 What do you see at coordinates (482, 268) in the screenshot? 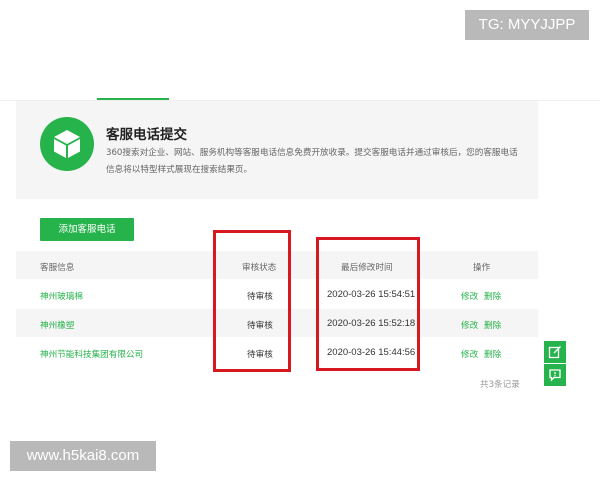
I see `header-actions: 操作` at bounding box center [482, 268].